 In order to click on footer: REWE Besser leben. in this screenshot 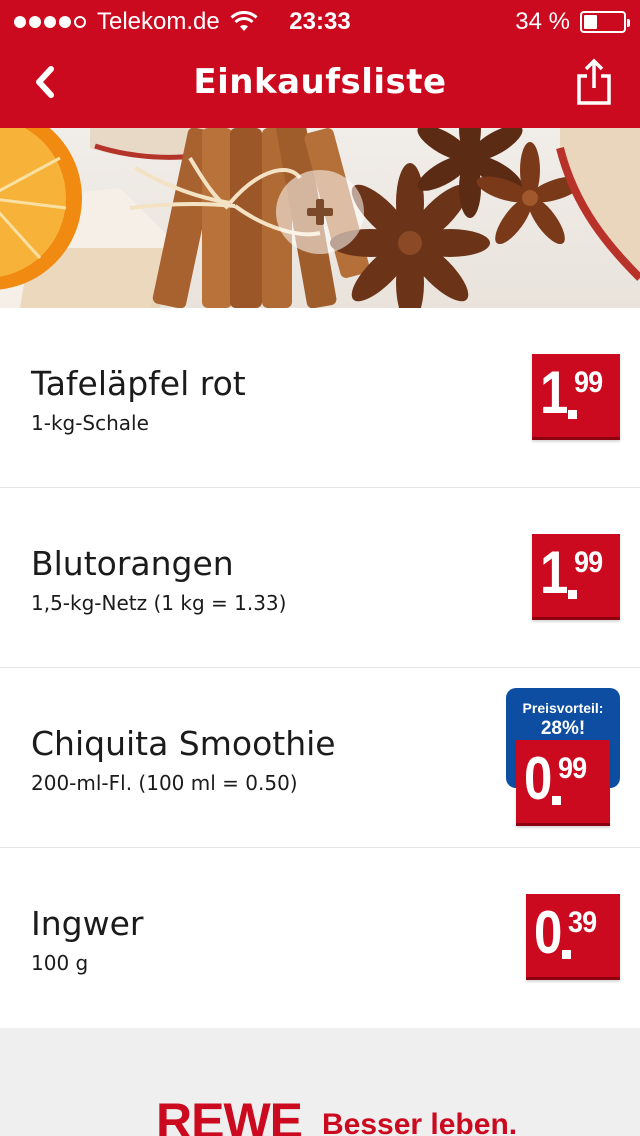, I will do `click(320, 1082)`.